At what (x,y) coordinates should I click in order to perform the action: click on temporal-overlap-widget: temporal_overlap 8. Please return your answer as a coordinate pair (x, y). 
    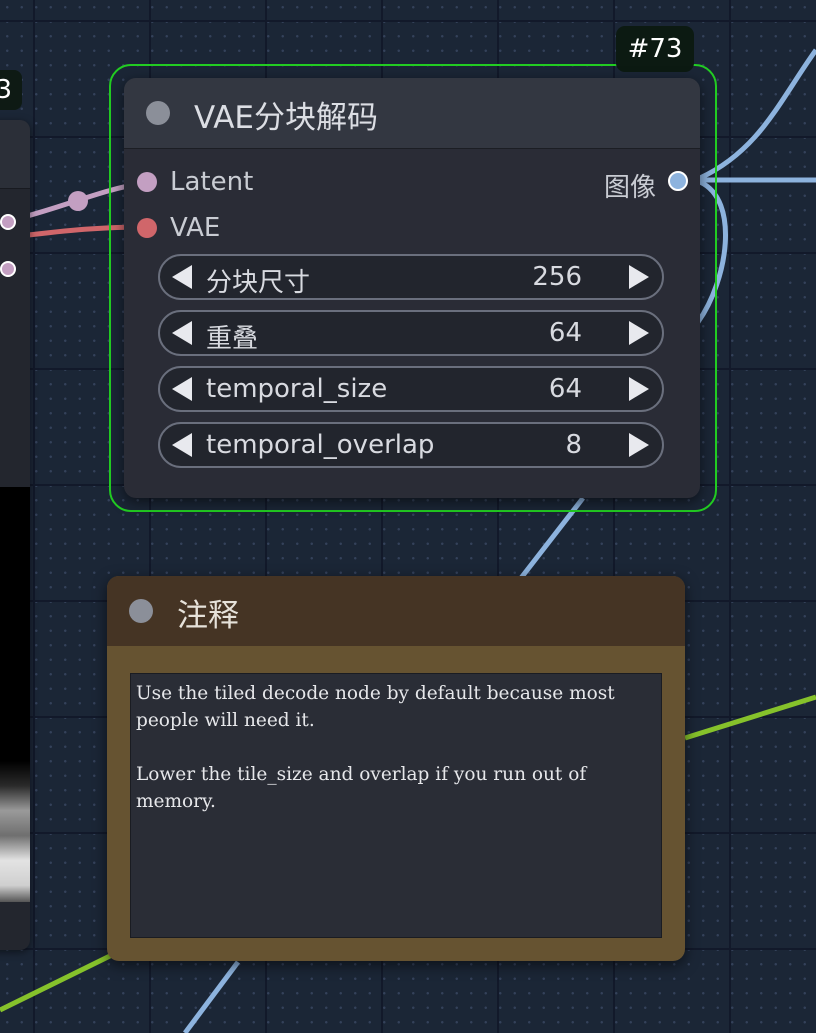
    Looking at the image, I should click on (411, 445).